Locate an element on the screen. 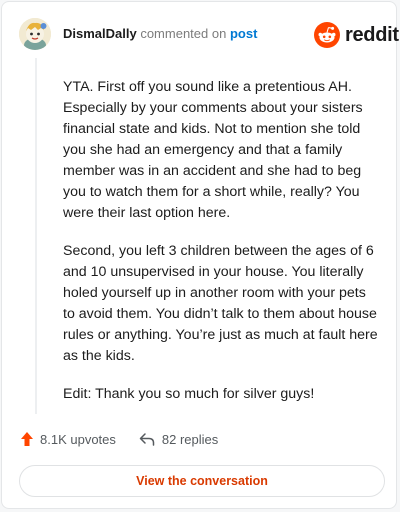 The image size is (400, 512). replies-button: 82 replies is located at coordinates (178, 439).